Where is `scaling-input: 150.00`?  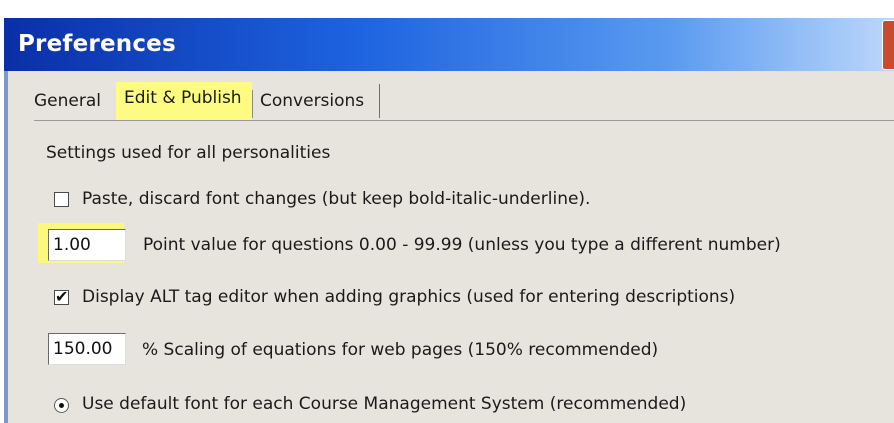 scaling-input: 150.00 is located at coordinates (87, 349).